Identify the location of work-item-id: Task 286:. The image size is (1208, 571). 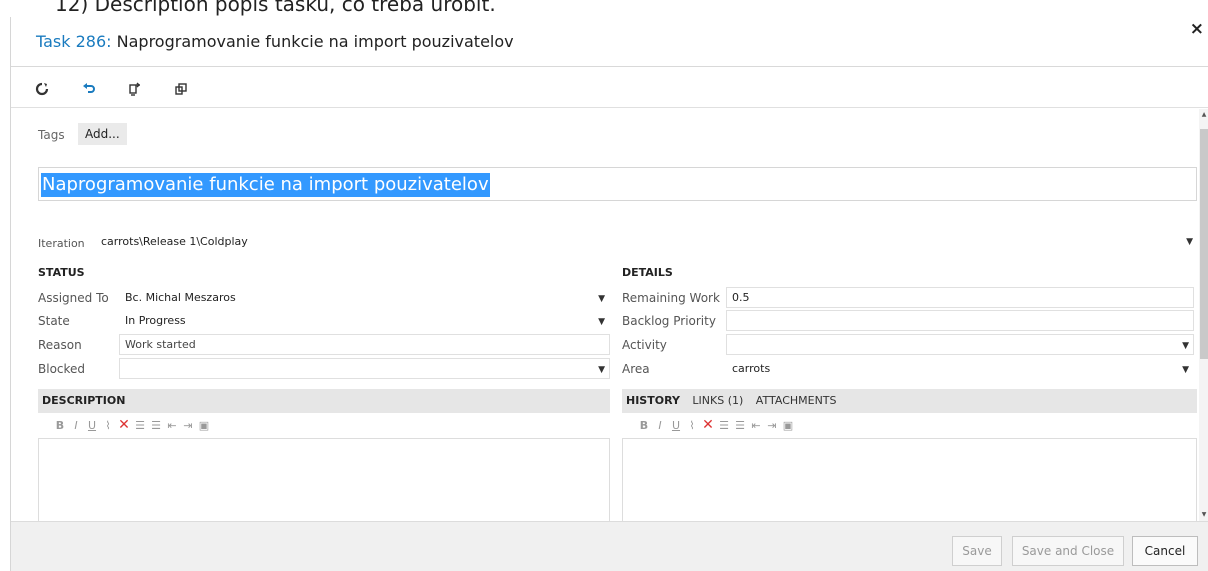
(74, 41).